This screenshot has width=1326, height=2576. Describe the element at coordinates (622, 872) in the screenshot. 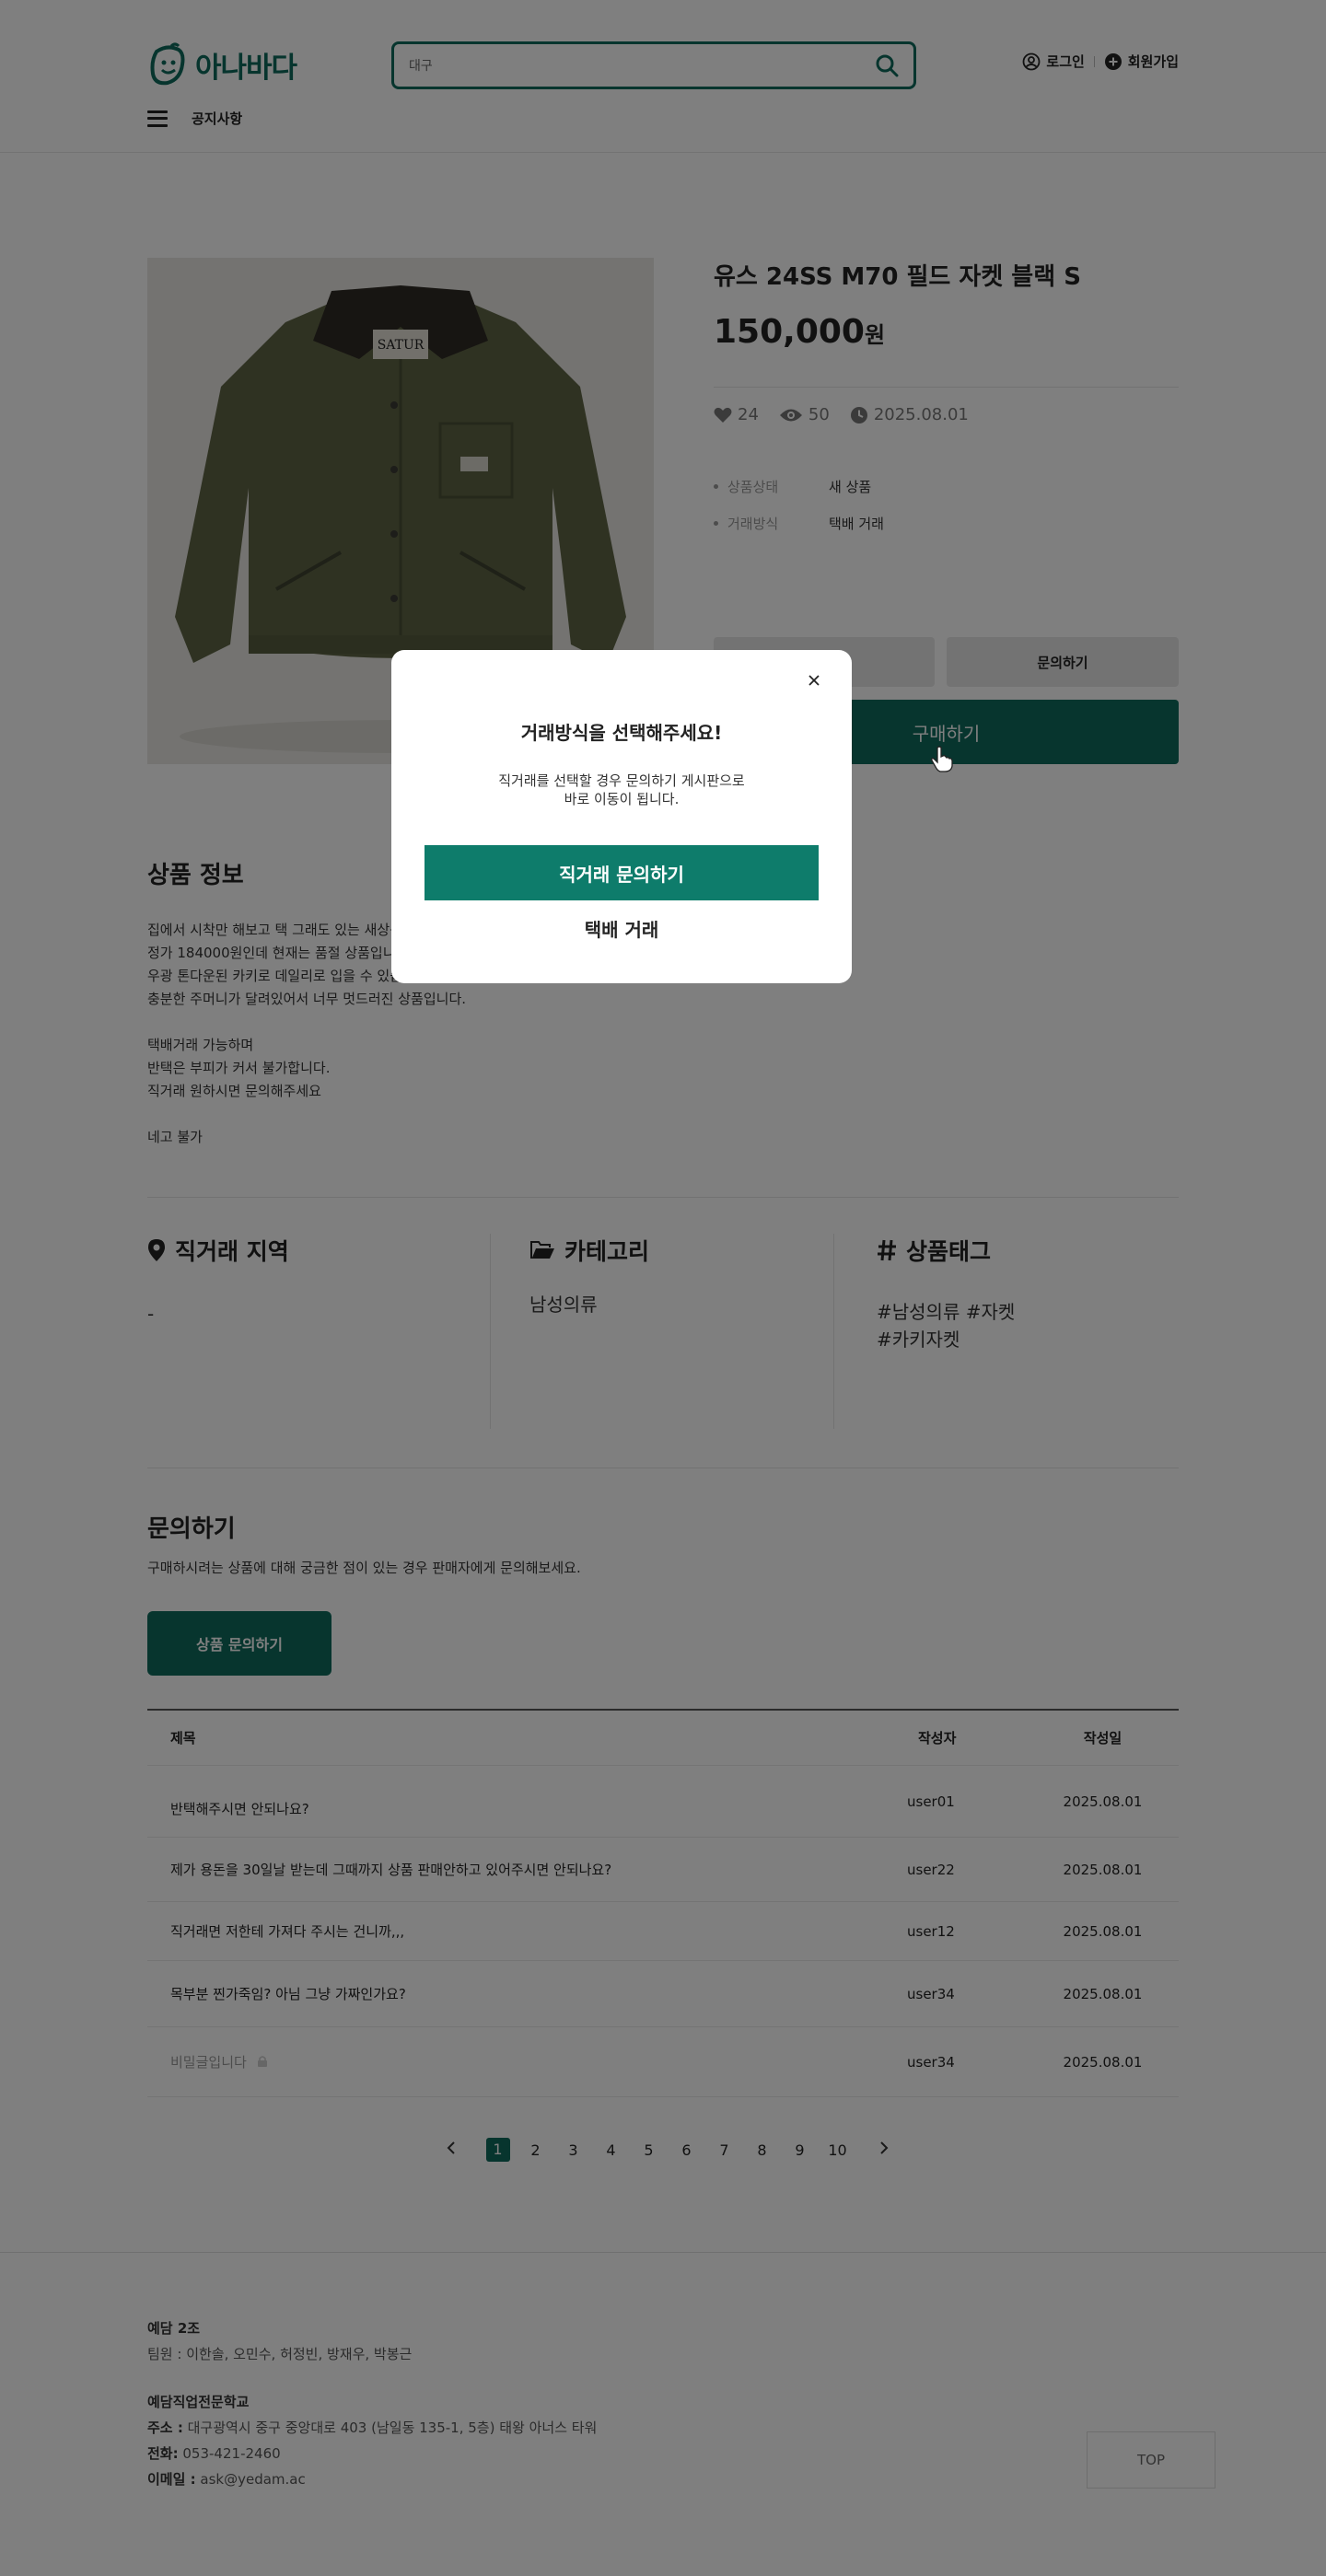

I see `direct-trade-button: 직거래 문의하기` at that location.